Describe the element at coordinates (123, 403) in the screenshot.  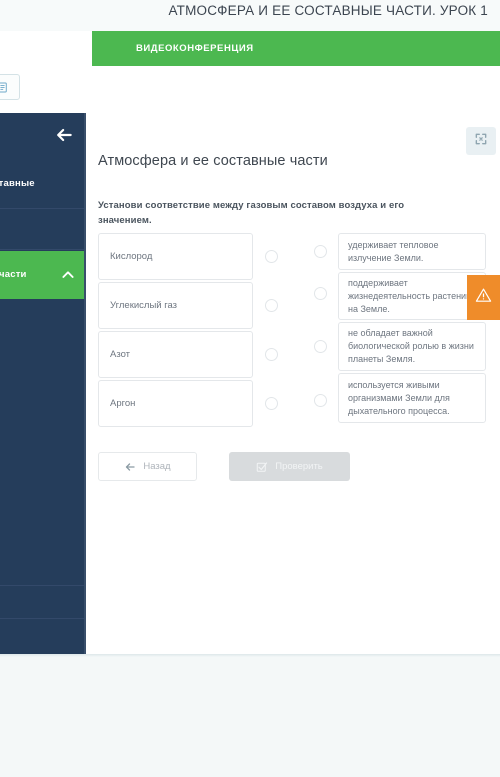
I see `term-label: Аргон` at that location.